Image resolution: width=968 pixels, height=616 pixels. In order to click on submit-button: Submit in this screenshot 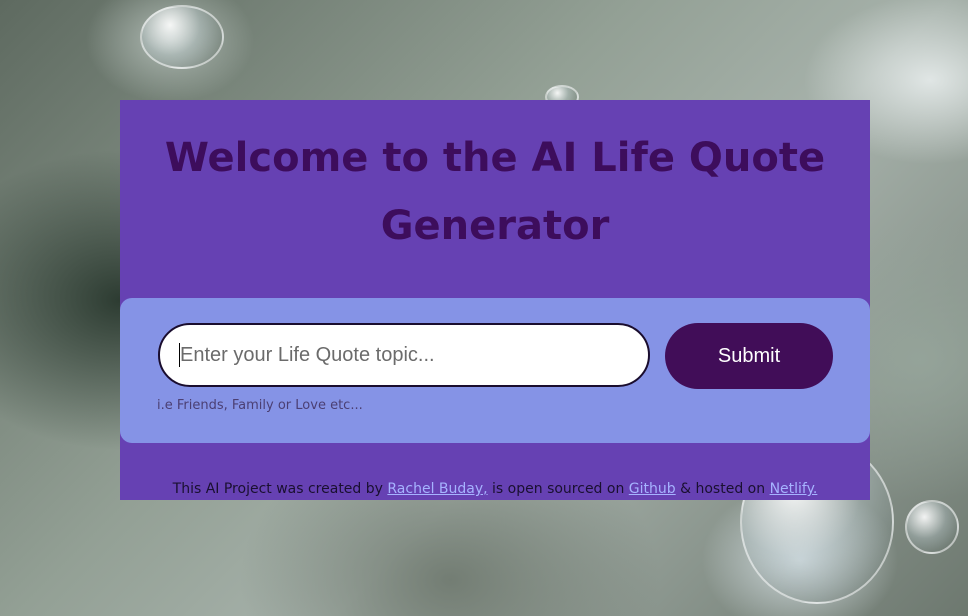, I will do `click(749, 356)`.